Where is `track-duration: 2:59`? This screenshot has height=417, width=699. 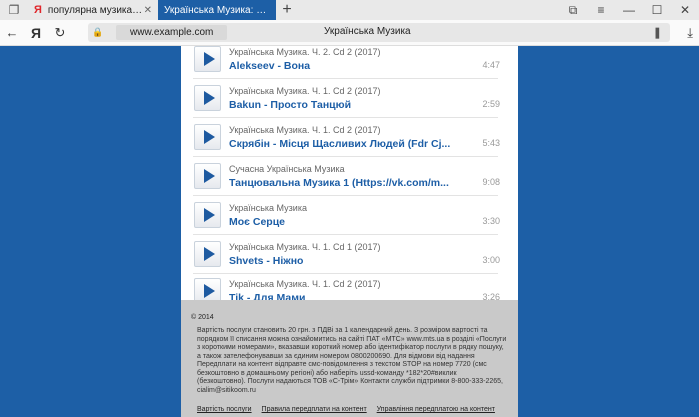
track-duration: 2:59 is located at coordinates (491, 104).